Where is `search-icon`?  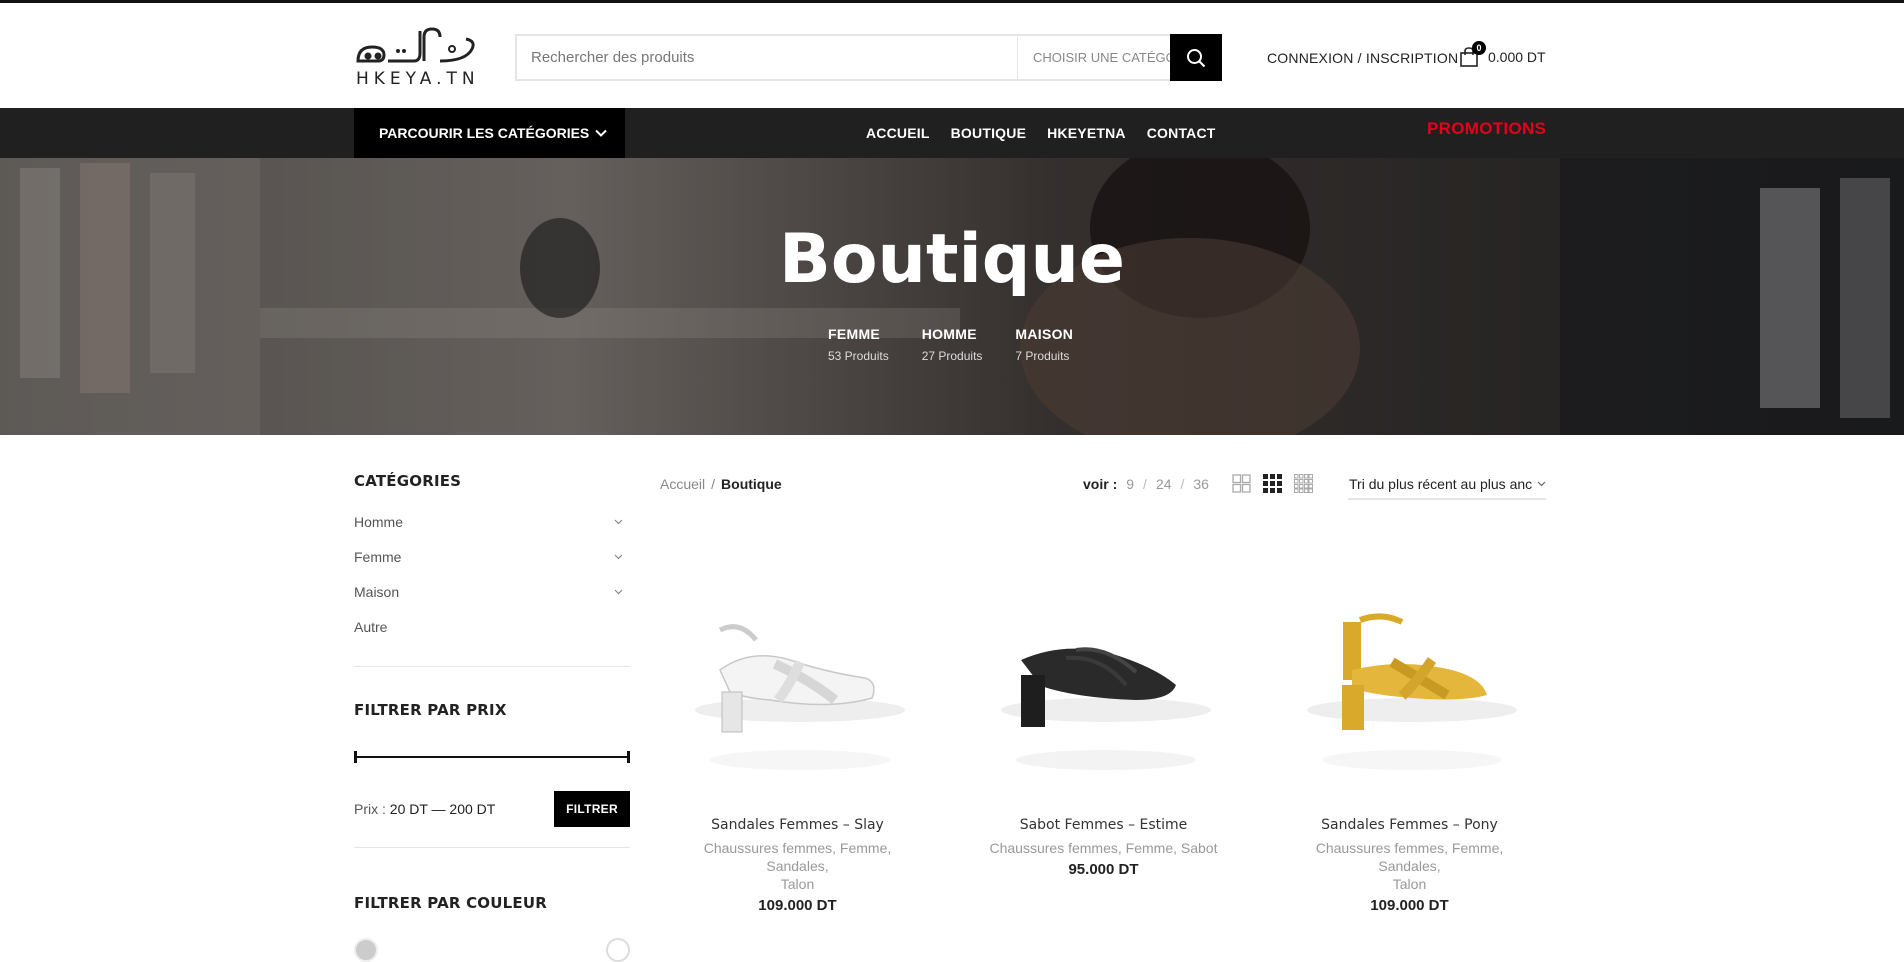
search-icon is located at coordinates (1196, 57).